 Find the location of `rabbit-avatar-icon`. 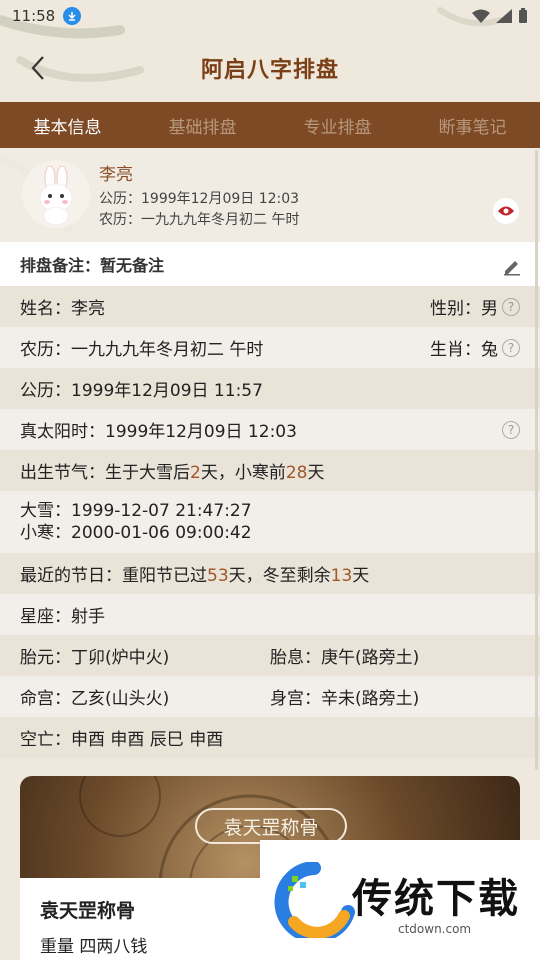

rabbit-avatar-icon is located at coordinates (56, 195).